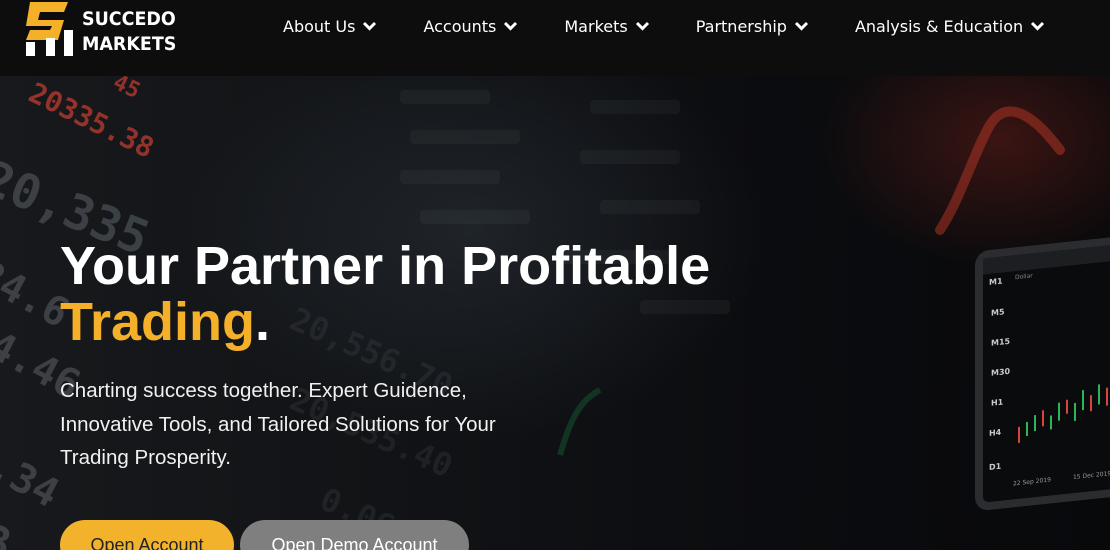 The width and height of the screenshot is (1110, 550). I want to click on nav-item-about-us: About Us, so click(330, 26).